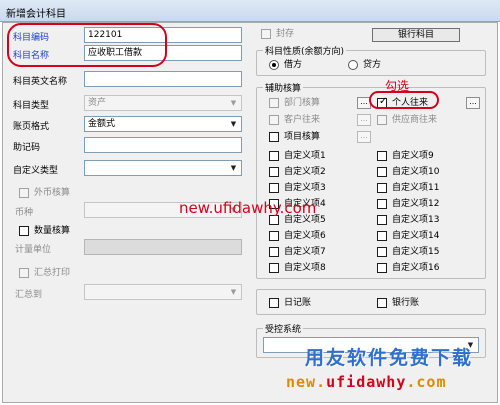 This screenshot has width=500, height=405. I want to click on custom-item-checkbox: 自定义项13, so click(408, 220).